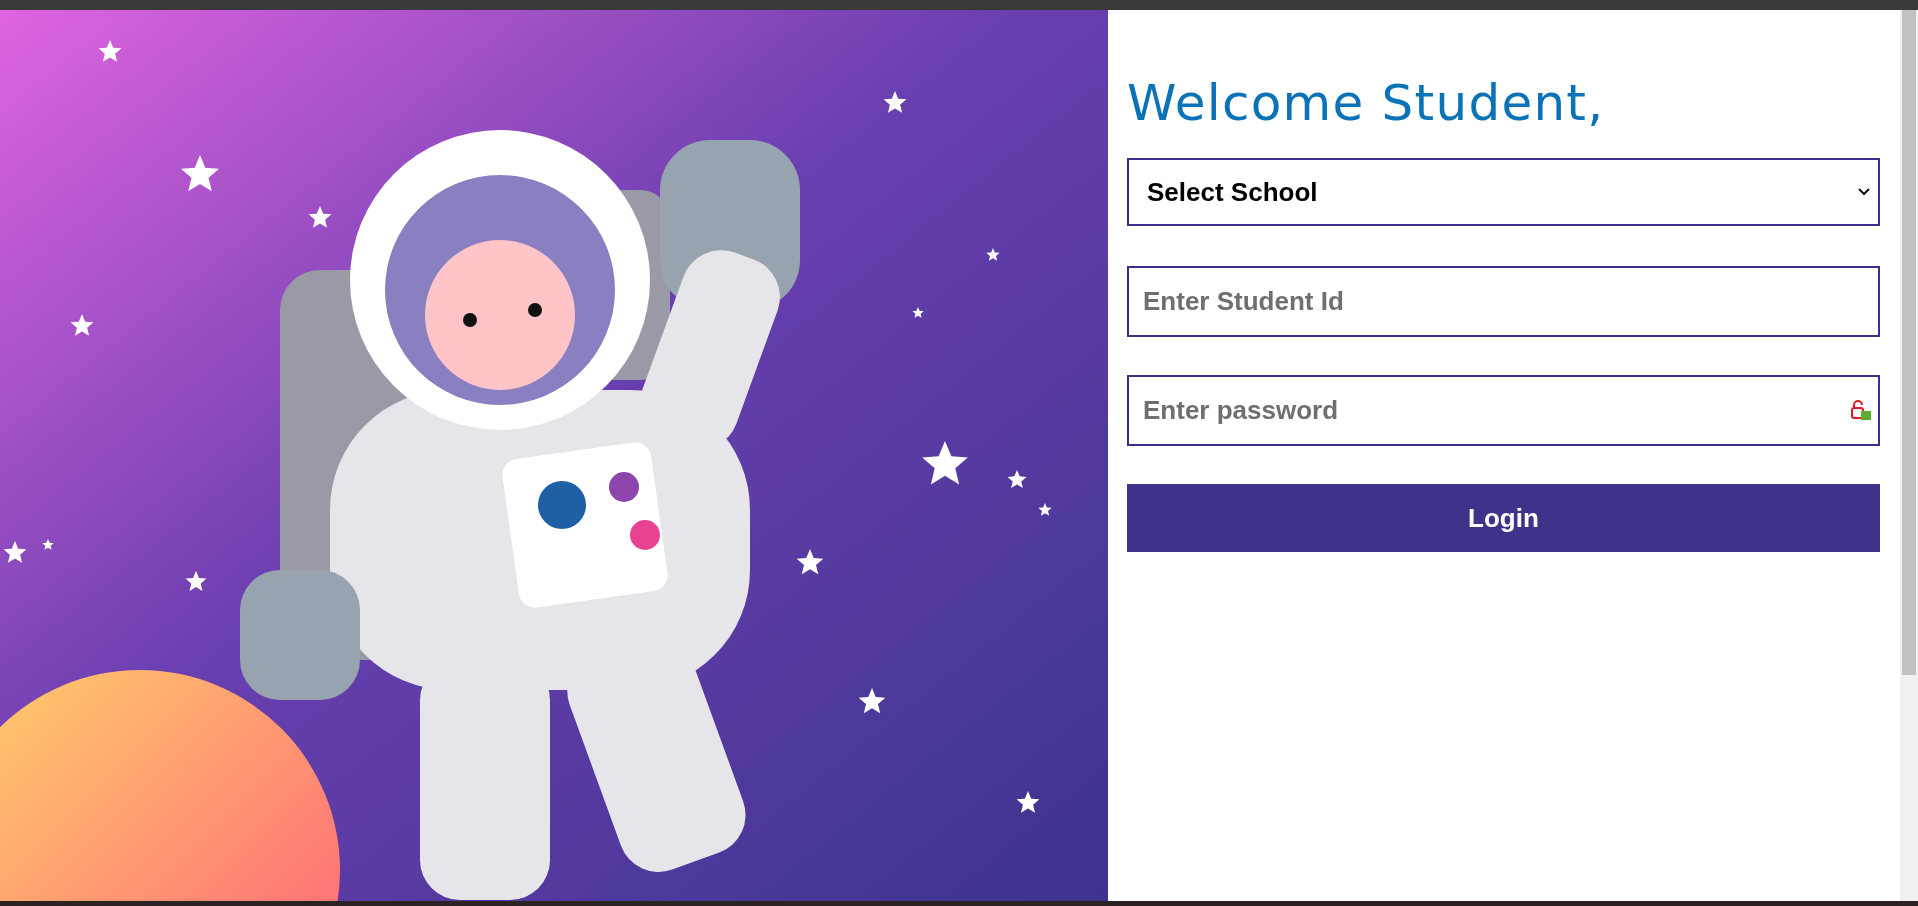 This screenshot has width=1918, height=906. What do you see at coordinates (1864, 192) in the screenshot?
I see `chevron-down-icon` at bounding box center [1864, 192].